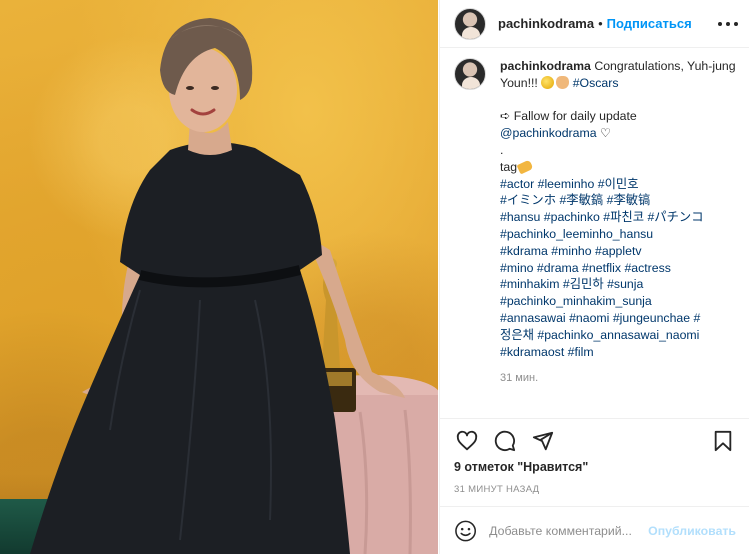 This screenshot has width=749, height=554. I want to click on hashtag-link: #film, so click(581, 352).